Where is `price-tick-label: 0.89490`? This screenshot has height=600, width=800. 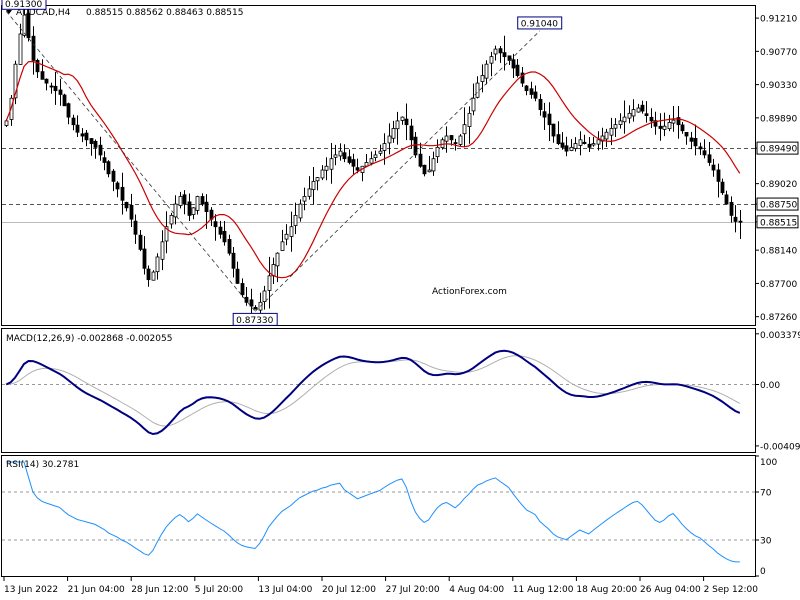 price-tick-label: 0.89490 is located at coordinates (778, 150).